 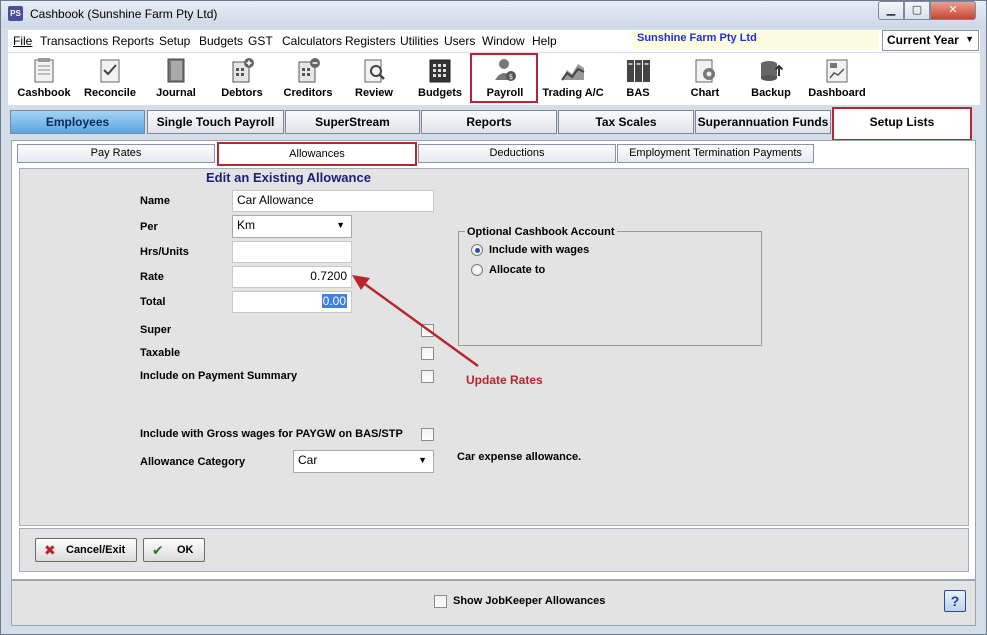 I want to click on allowance-category-value: Car, so click(x=308, y=460).